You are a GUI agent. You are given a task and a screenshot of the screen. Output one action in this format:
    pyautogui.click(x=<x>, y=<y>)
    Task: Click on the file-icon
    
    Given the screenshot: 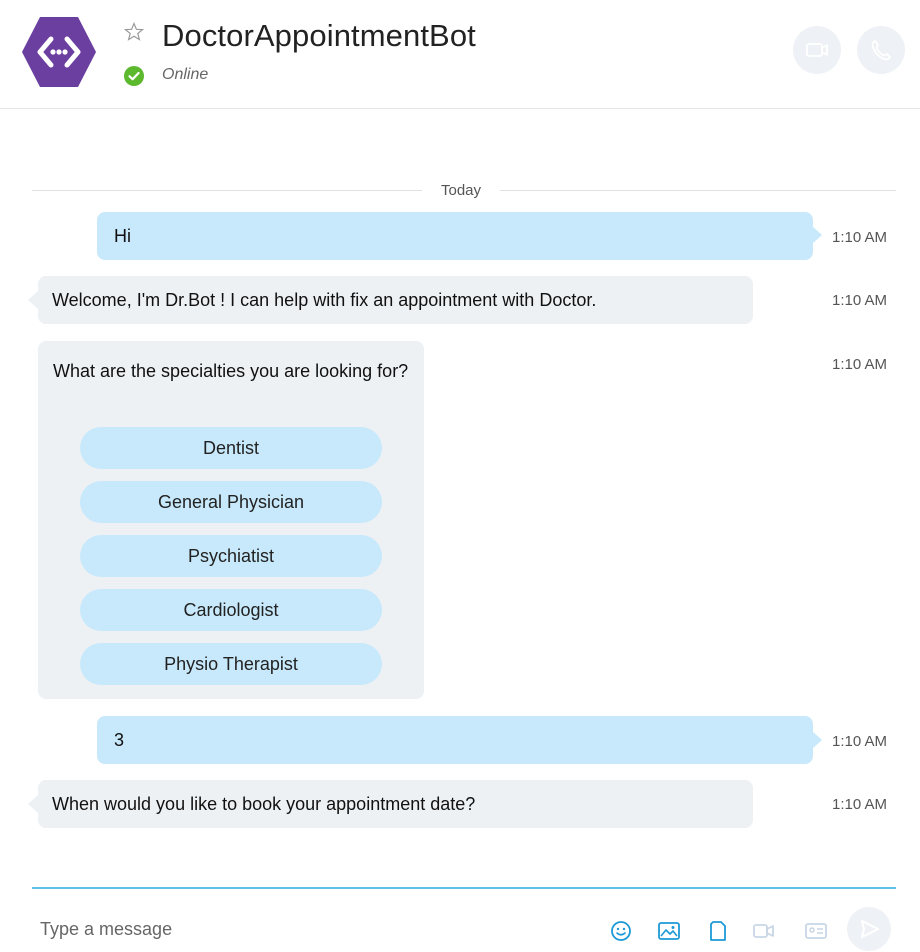 What is the action you would take?
    pyautogui.click(x=718, y=931)
    